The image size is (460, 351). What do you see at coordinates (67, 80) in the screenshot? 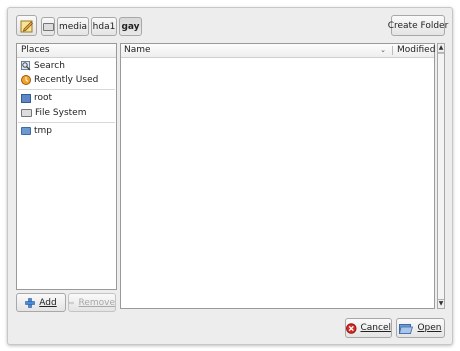
I see `places-item-recently-used: Recently Used` at bounding box center [67, 80].